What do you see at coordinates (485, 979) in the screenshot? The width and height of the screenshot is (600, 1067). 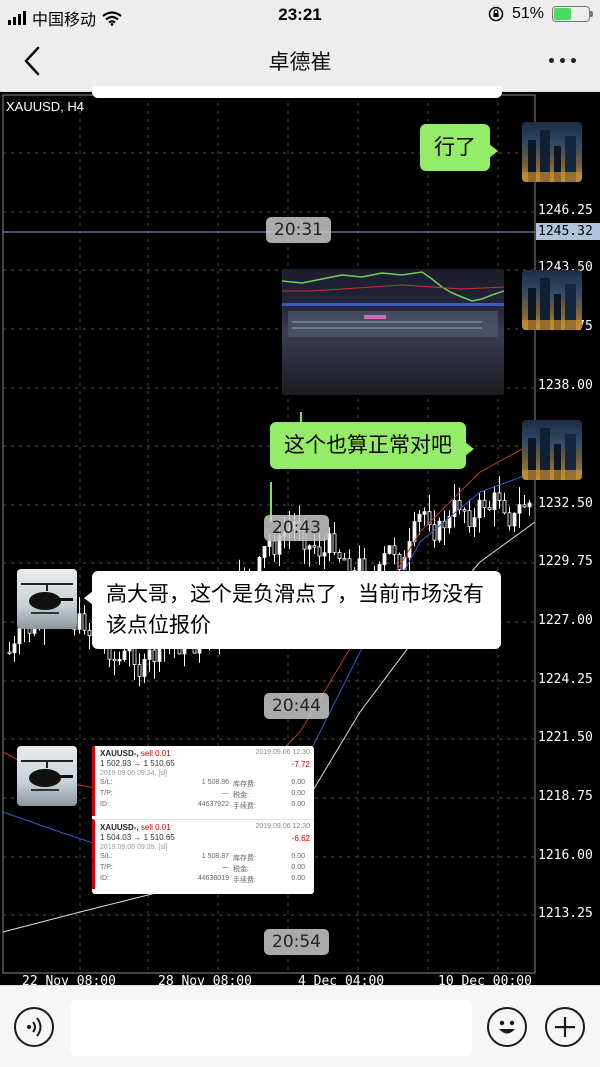 I see `date-tick: 10 Dec 00:00` at bounding box center [485, 979].